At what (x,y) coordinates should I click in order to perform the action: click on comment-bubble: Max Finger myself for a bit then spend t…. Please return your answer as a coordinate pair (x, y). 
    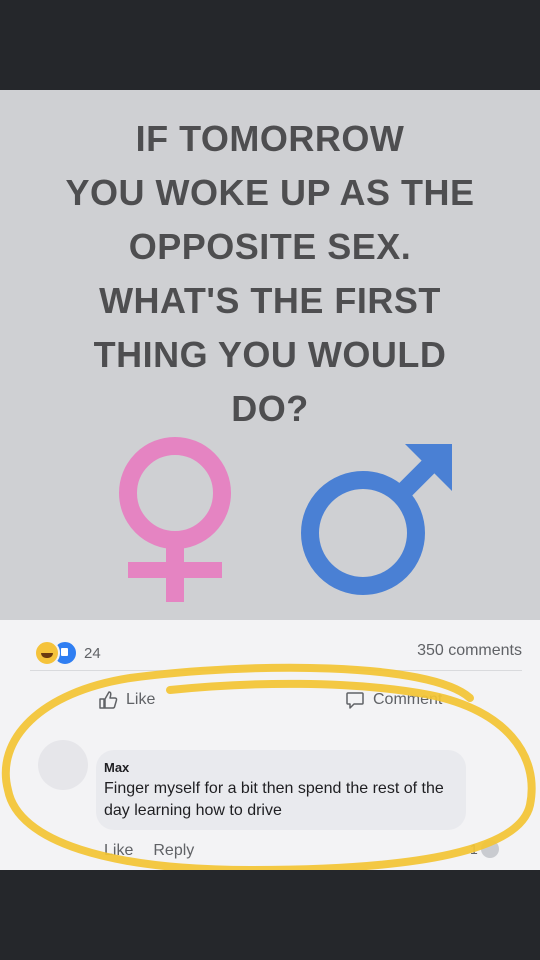
    Looking at the image, I should click on (281, 790).